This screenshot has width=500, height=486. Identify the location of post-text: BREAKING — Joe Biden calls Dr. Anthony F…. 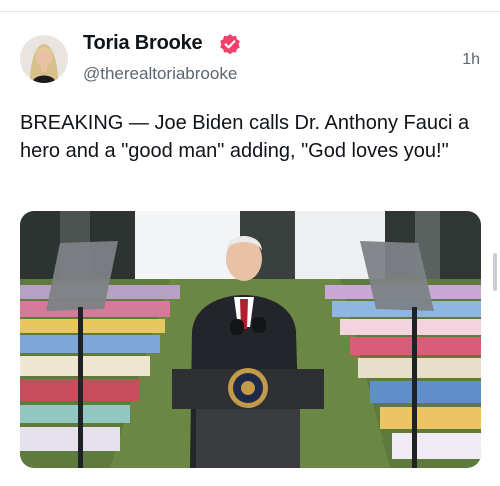
(245, 137).